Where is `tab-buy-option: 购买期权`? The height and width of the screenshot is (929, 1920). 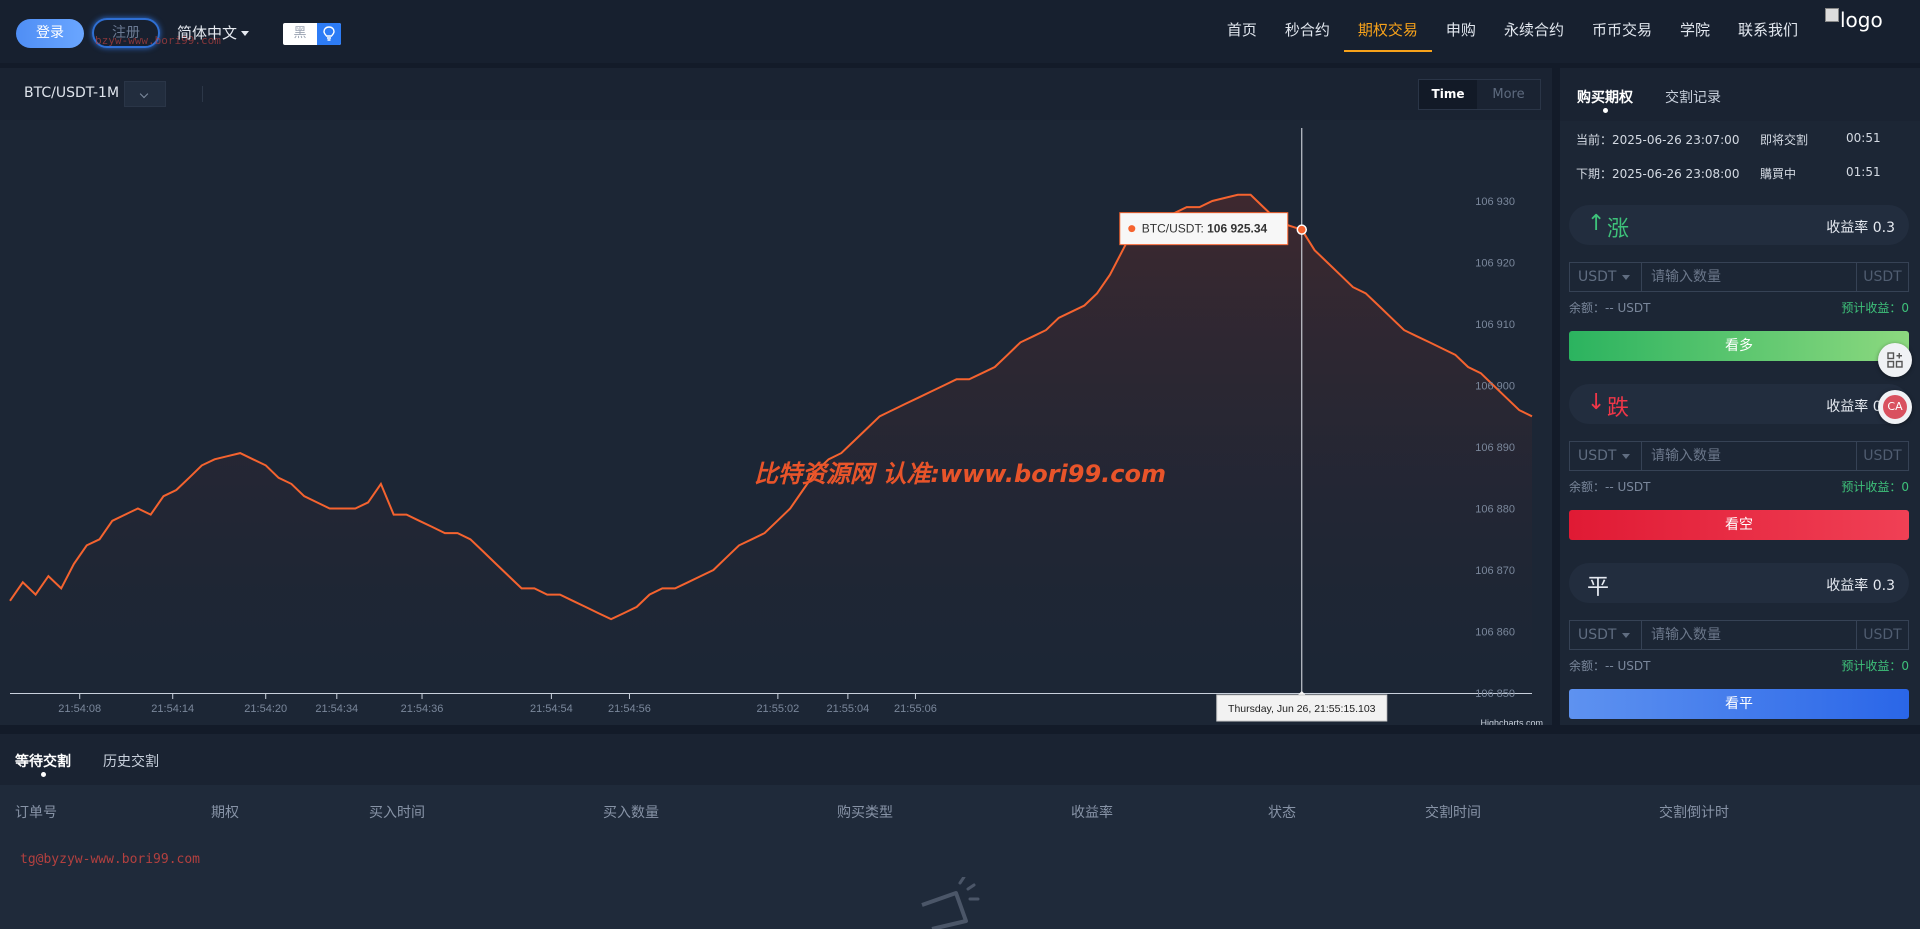 tab-buy-option: 购买期权 is located at coordinates (1605, 100).